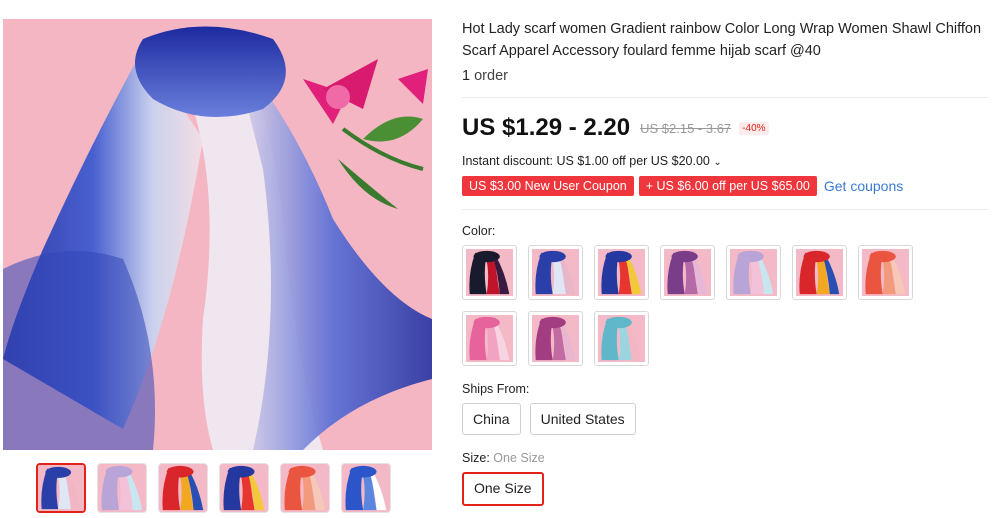 The height and width of the screenshot is (518, 1000). I want to click on color-label: Color:, so click(479, 231).